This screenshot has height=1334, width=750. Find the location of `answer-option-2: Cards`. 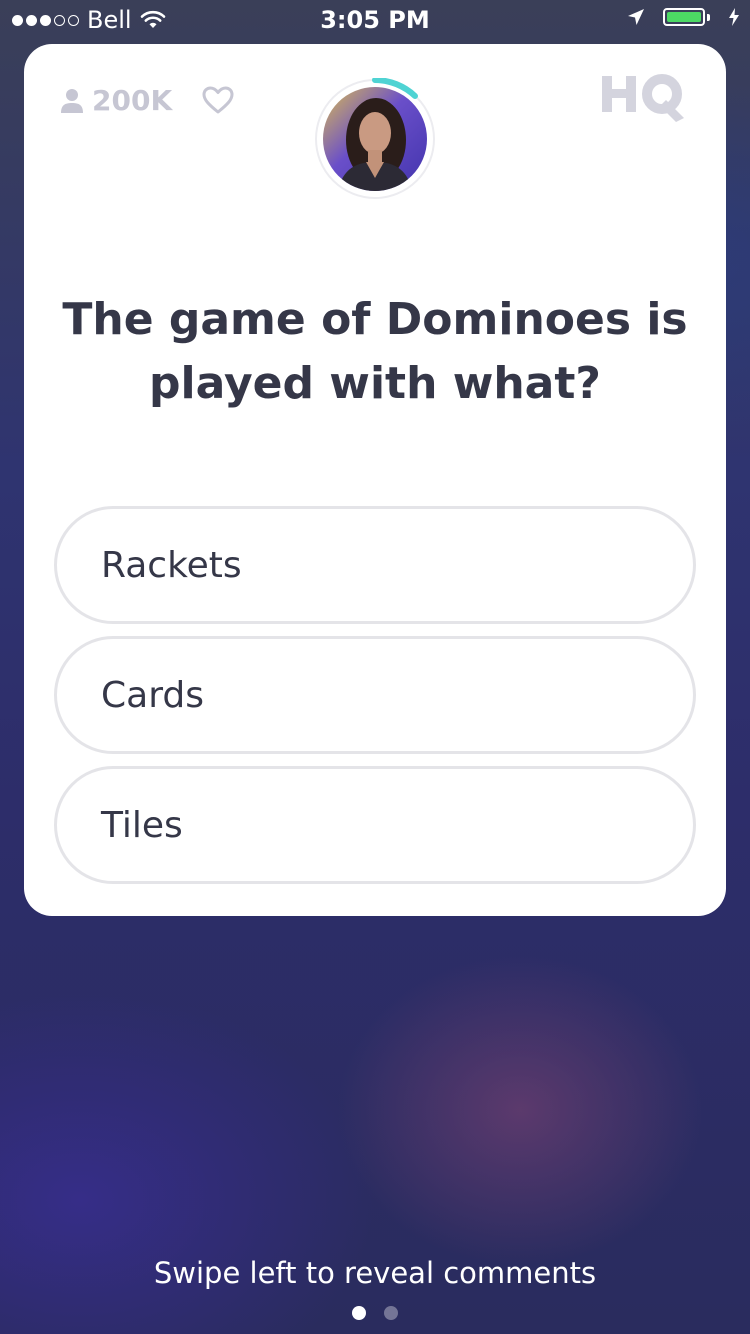

answer-option-2: Cards is located at coordinates (375, 695).